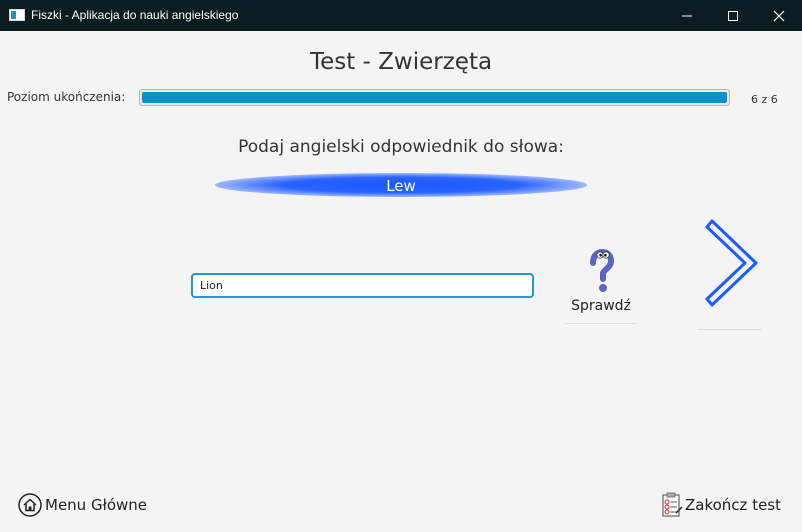 This screenshot has height=532, width=802. I want to click on close-icon, so click(779, 15).